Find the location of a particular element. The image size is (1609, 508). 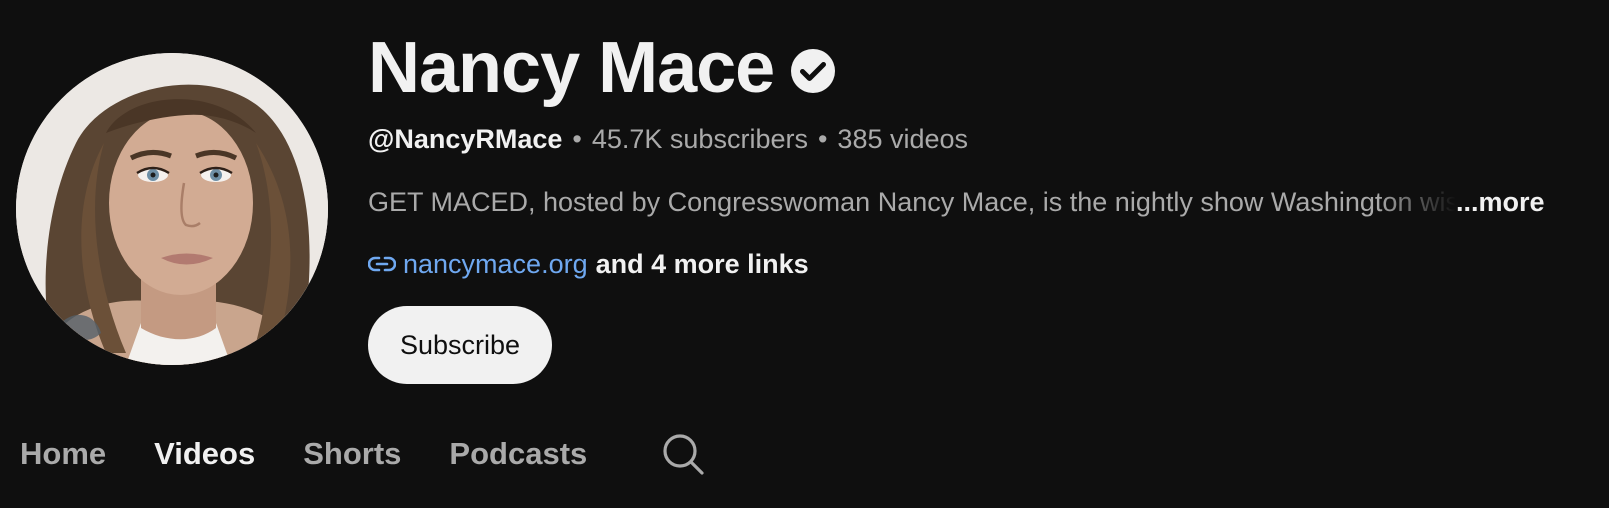

search-icon is located at coordinates (683, 454).